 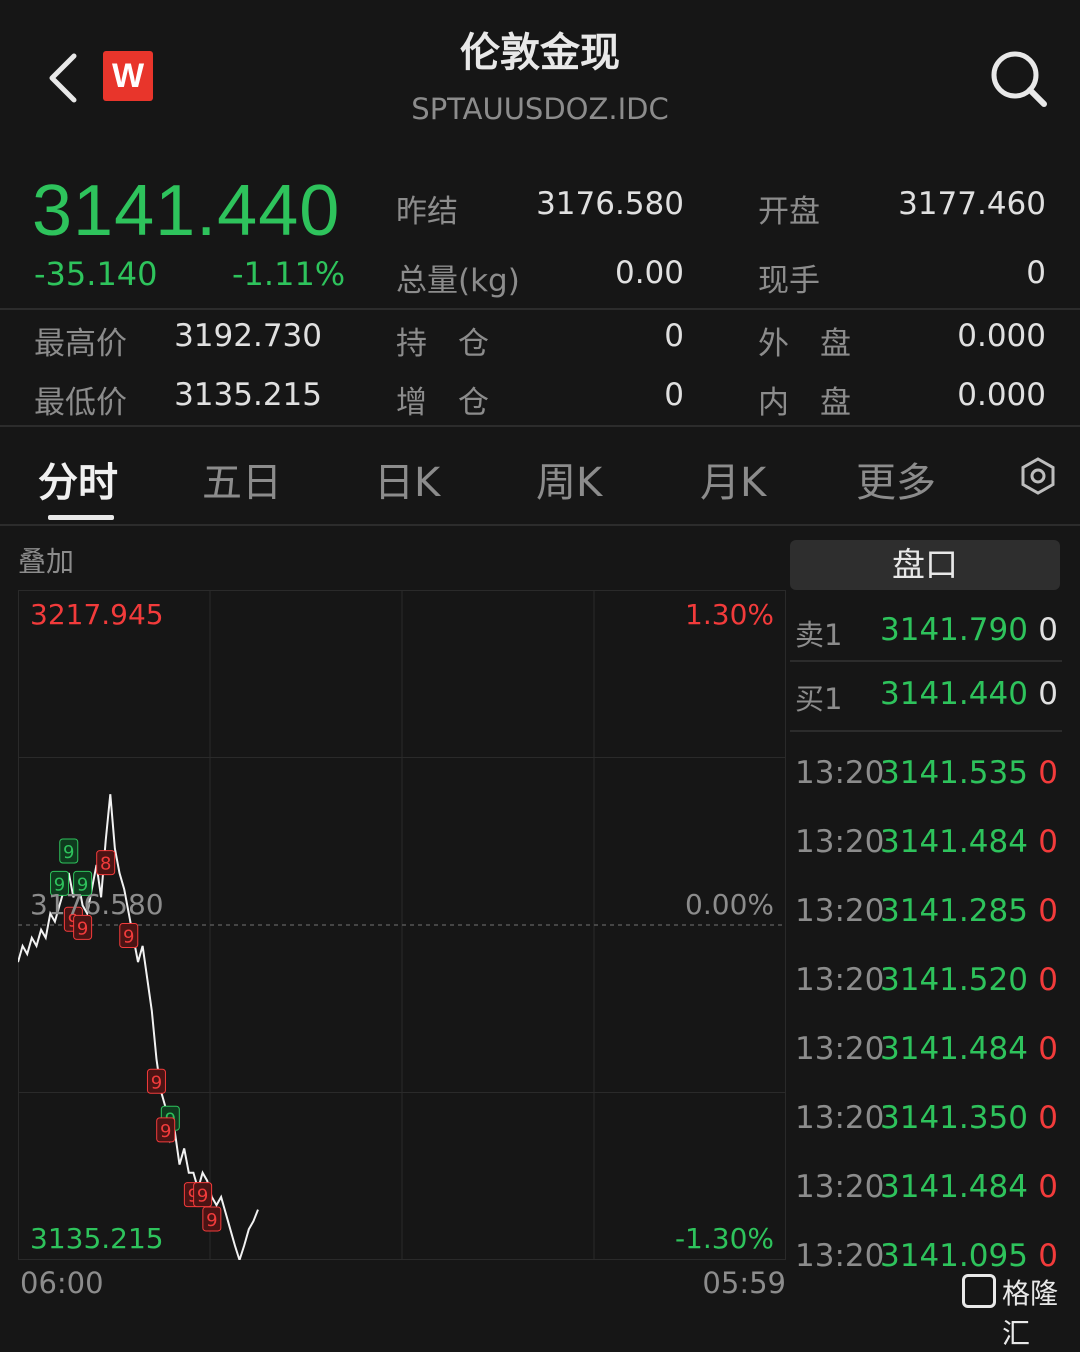 I want to click on price-change-pct: -1.11%, so click(x=289, y=274).